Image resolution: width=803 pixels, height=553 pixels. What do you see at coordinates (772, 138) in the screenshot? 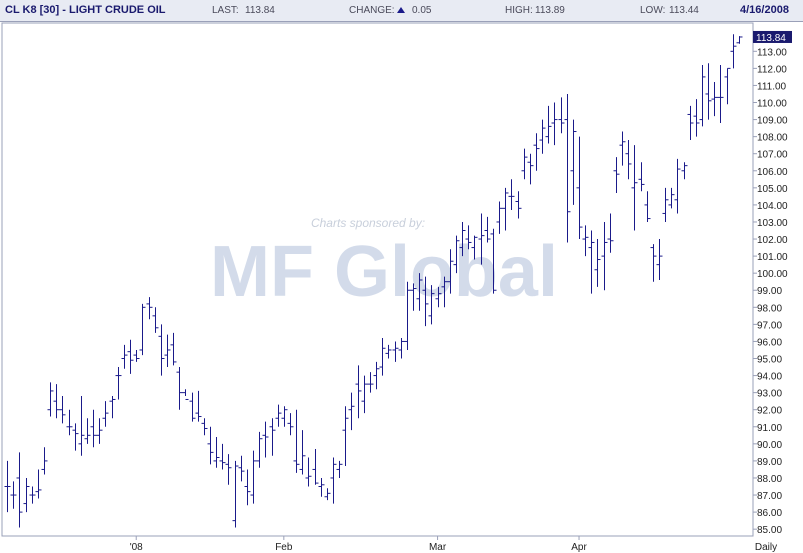
I see `y-tick-label: 108.00` at bounding box center [772, 138].